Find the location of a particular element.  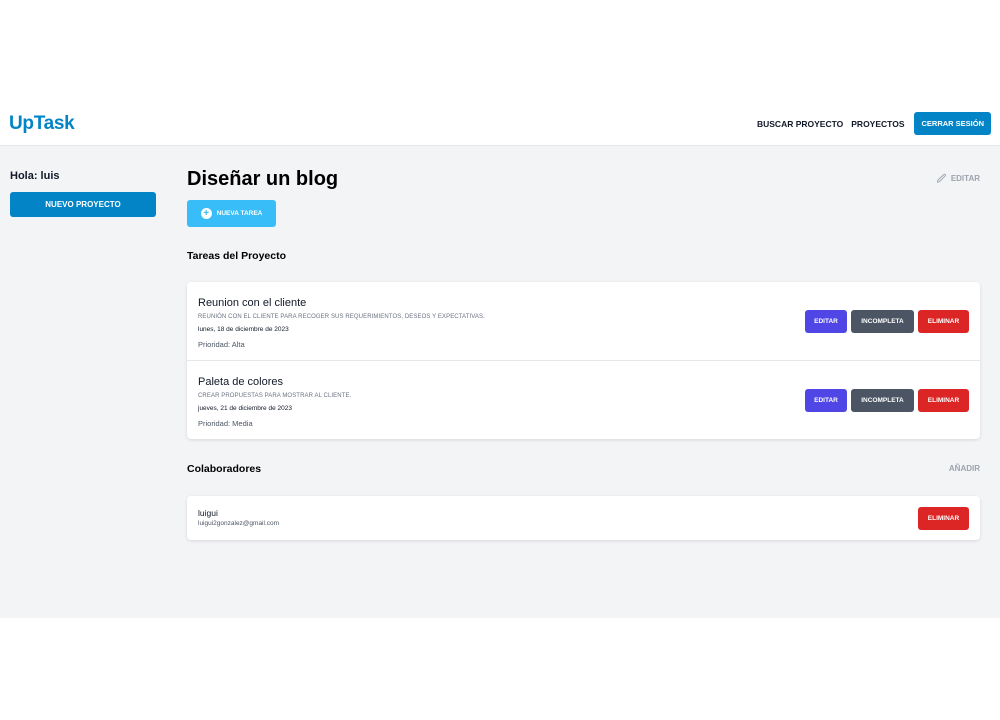

task-name: Paleta de colores is located at coordinates (240, 382).